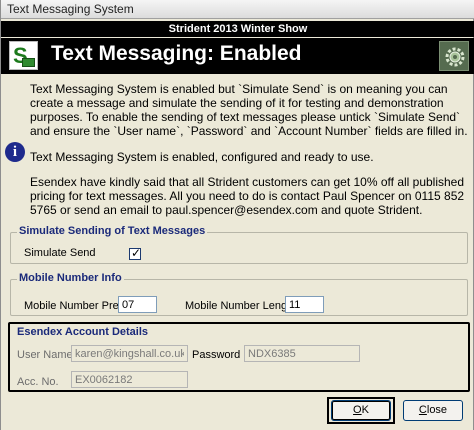 This screenshot has width=474, height=430. What do you see at coordinates (60, 253) in the screenshot?
I see `simulate-send-label: Simulate Send` at bounding box center [60, 253].